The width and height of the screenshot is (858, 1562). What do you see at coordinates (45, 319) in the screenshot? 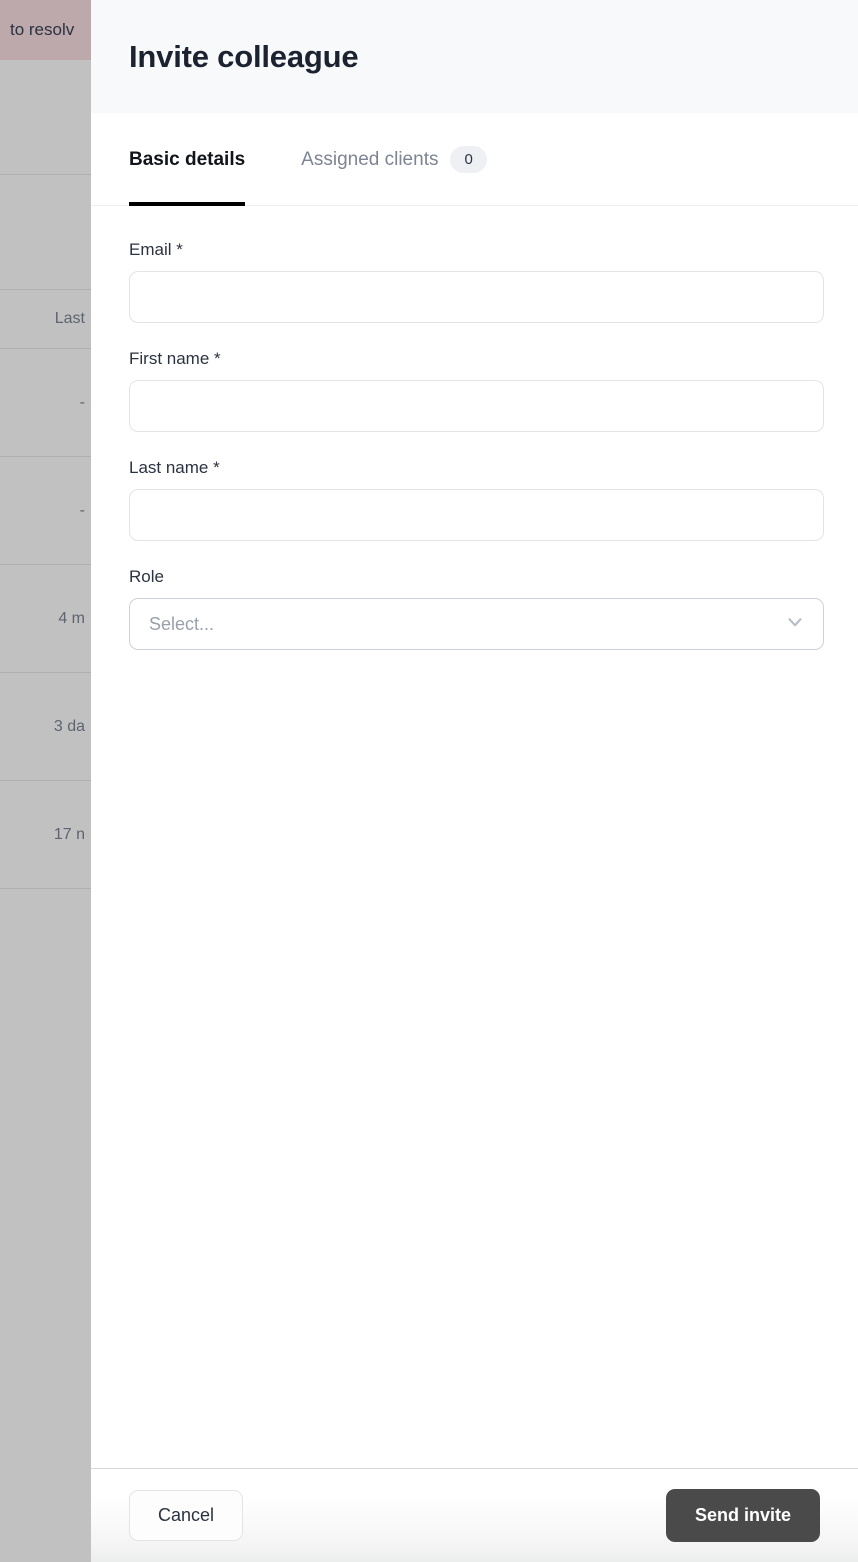
I see `background-table-header-row: Last` at bounding box center [45, 319].